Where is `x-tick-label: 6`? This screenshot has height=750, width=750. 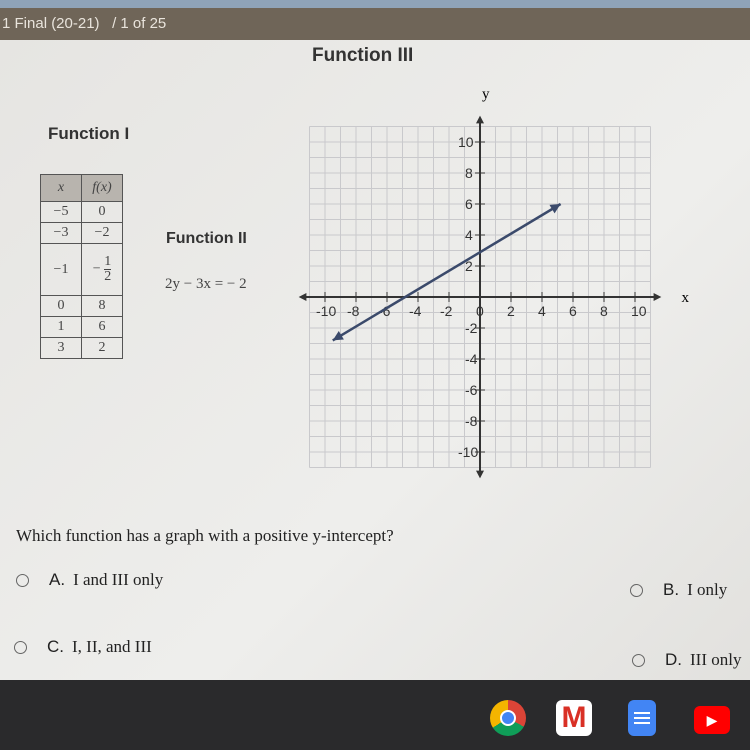
x-tick-label: 6 is located at coordinates (573, 311).